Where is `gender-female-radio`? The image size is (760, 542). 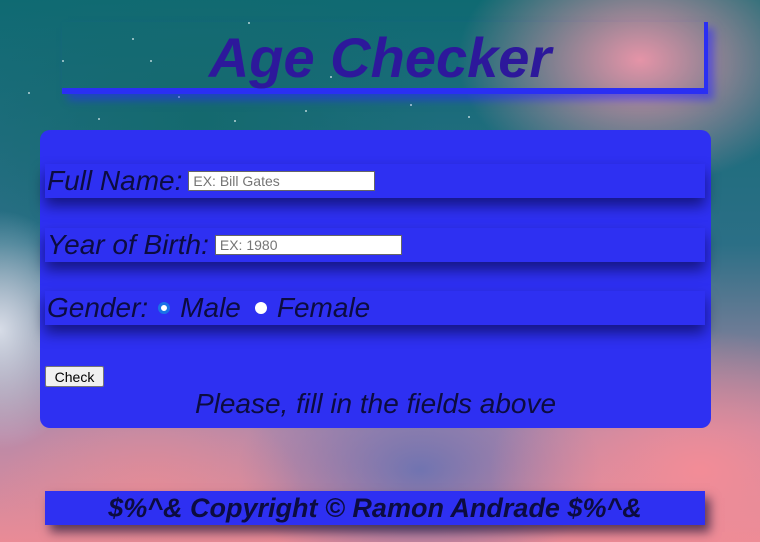 gender-female-radio is located at coordinates (260, 308).